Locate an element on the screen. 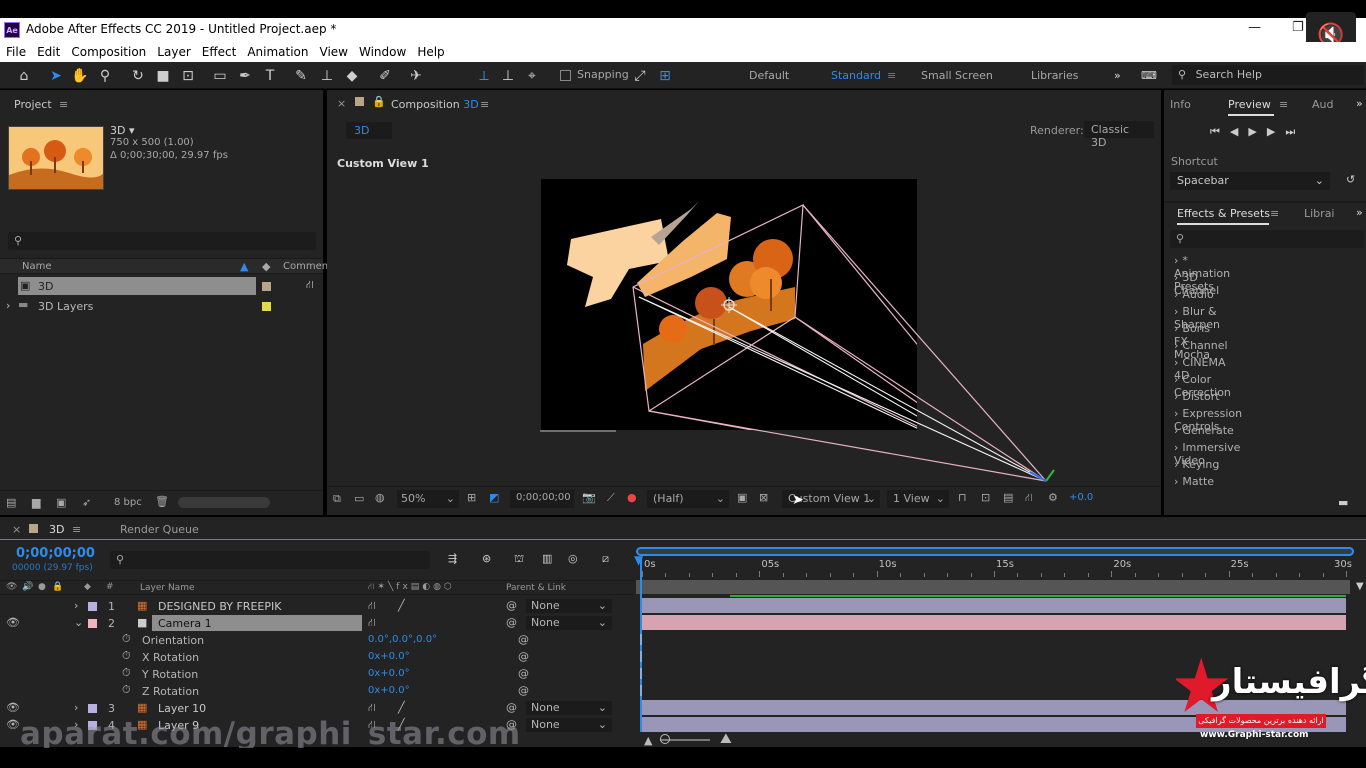 This screenshot has height=768, width=1366. chevron-down-icon: ⌄ is located at coordinates (78, 622).